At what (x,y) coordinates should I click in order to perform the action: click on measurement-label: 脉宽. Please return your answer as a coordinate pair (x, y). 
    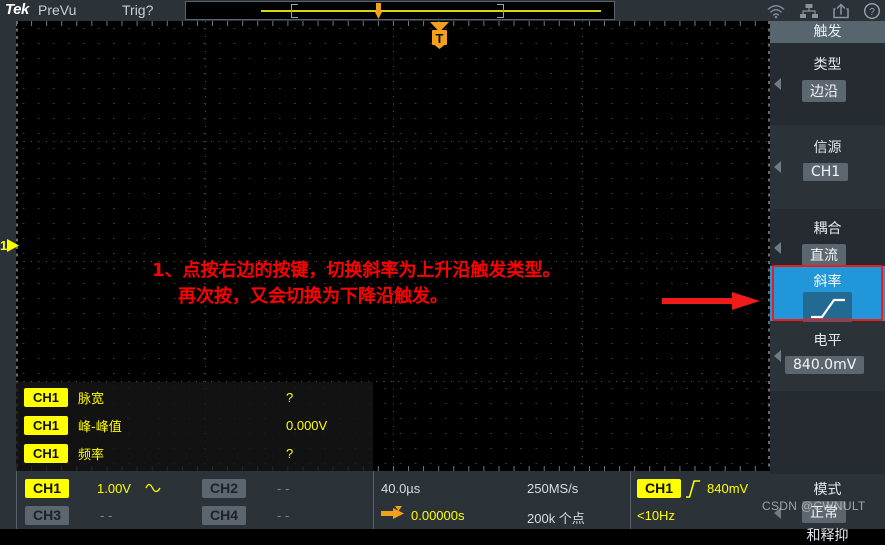
    Looking at the image, I should click on (91, 399).